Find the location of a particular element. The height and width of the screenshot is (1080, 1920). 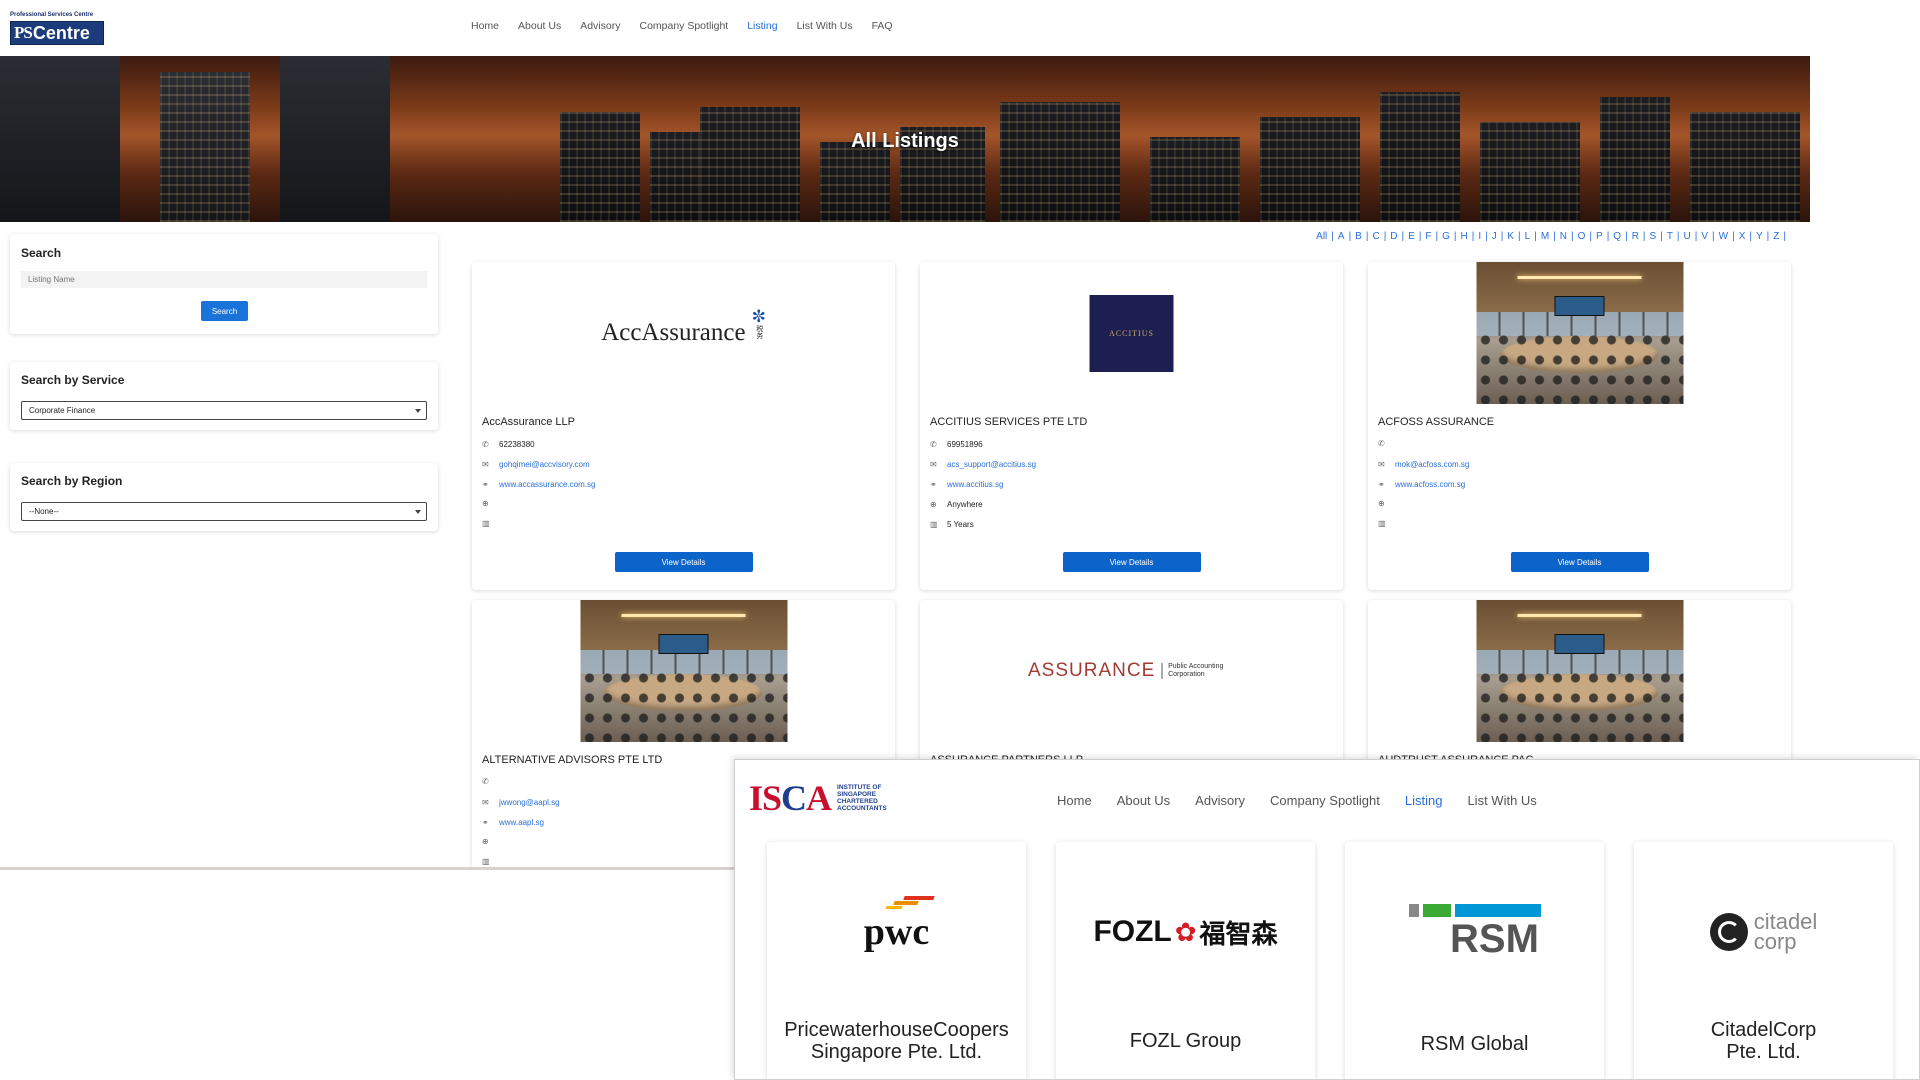

meeting-room-image is located at coordinates (1579, 333).